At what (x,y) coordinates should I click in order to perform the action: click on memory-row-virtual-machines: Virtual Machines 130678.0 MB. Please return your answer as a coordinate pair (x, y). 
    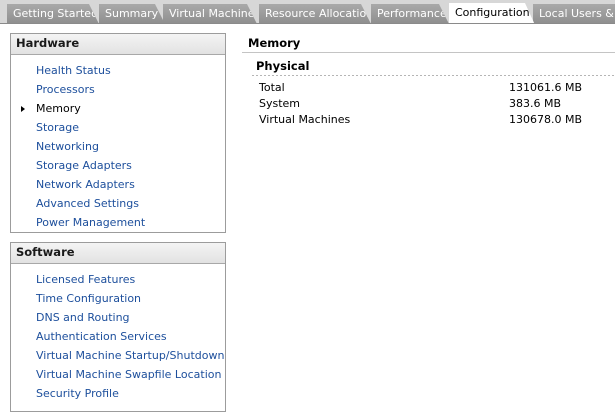
    Looking at the image, I should click on (437, 121).